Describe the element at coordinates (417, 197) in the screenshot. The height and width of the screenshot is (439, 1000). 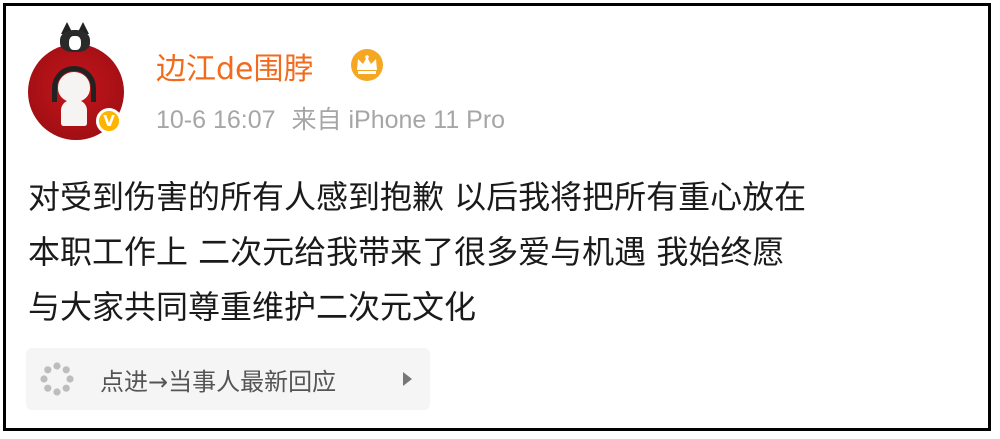
I see `content-line: 对受到伤害的所有人感到抱歉 以后我将把所有重心放在` at that location.